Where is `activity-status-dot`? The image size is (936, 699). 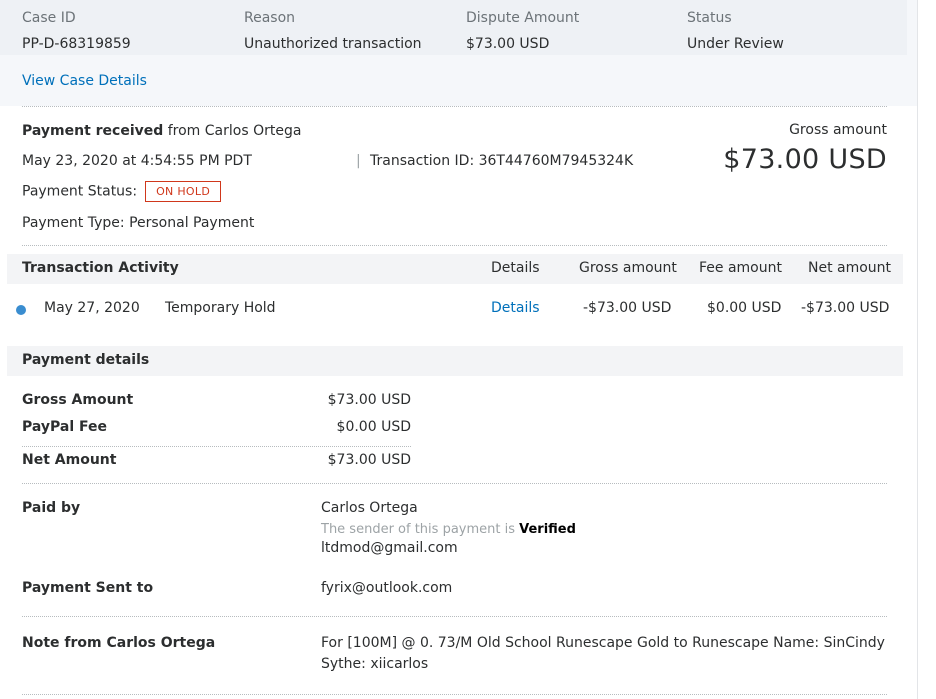
activity-status-dot is located at coordinates (21, 310).